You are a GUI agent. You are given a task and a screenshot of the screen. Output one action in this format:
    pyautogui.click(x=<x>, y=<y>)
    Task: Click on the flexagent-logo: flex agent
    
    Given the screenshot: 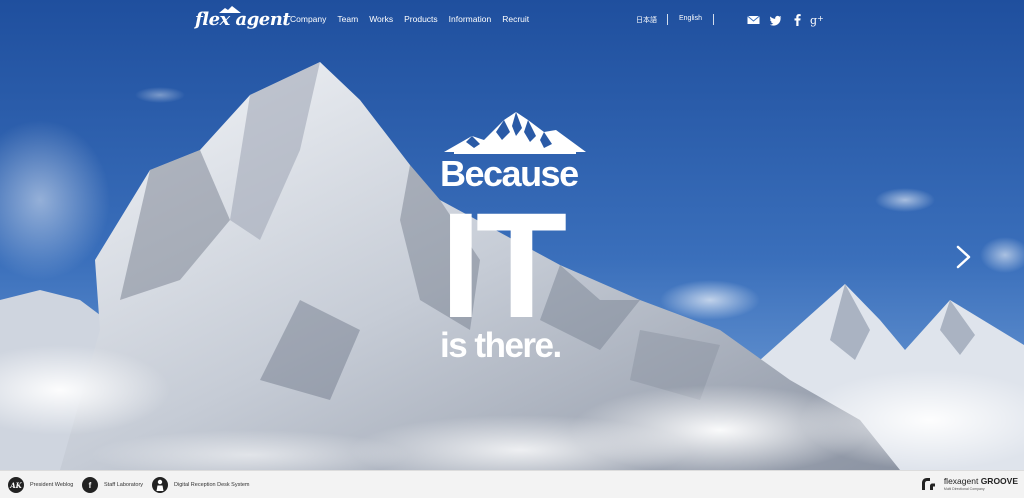 What is the action you would take?
    pyautogui.click(x=243, y=18)
    